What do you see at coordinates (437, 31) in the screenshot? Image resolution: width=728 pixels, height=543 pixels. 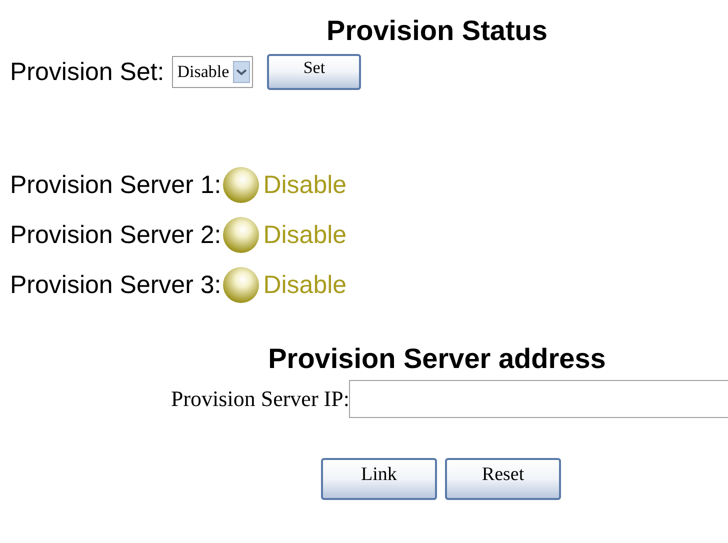 I see `section-title: Provision Status` at bounding box center [437, 31].